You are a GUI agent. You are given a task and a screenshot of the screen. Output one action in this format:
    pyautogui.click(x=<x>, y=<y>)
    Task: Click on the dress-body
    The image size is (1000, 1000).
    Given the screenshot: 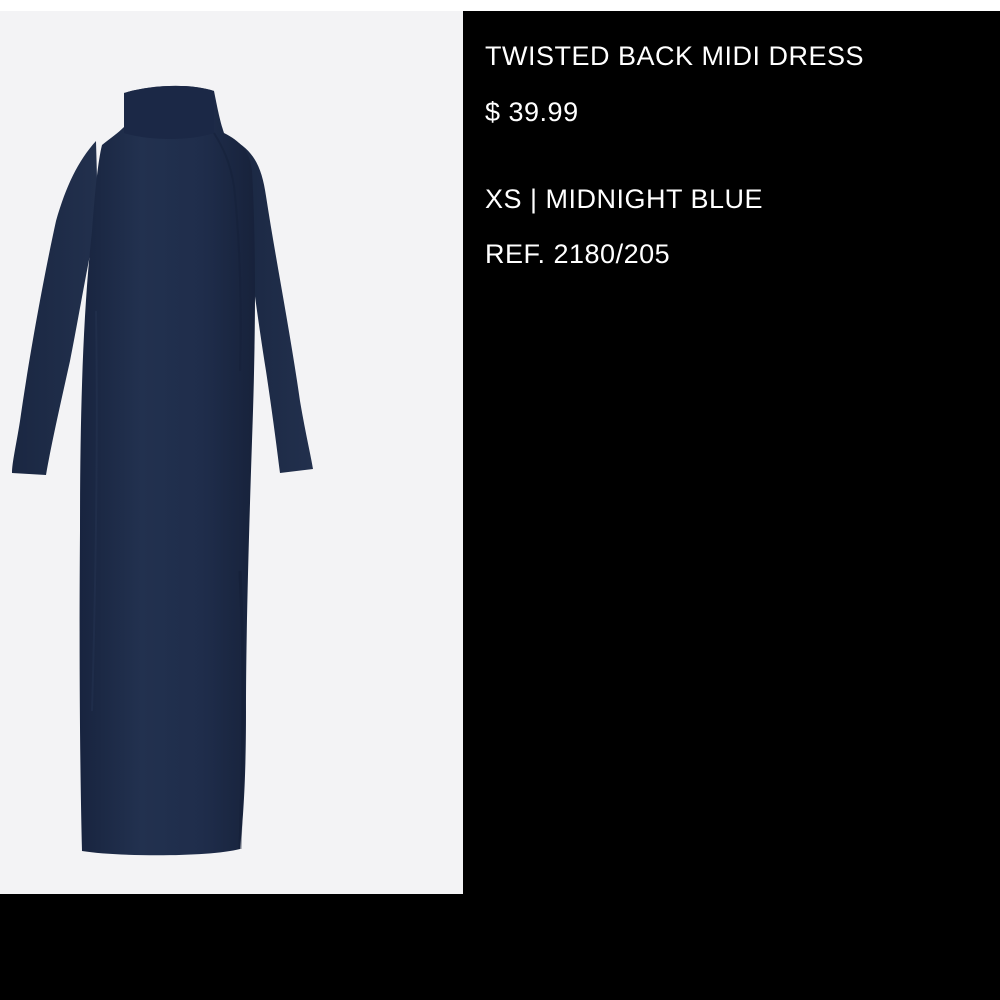 What is the action you would take?
    pyautogui.click(x=167, y=470)
    